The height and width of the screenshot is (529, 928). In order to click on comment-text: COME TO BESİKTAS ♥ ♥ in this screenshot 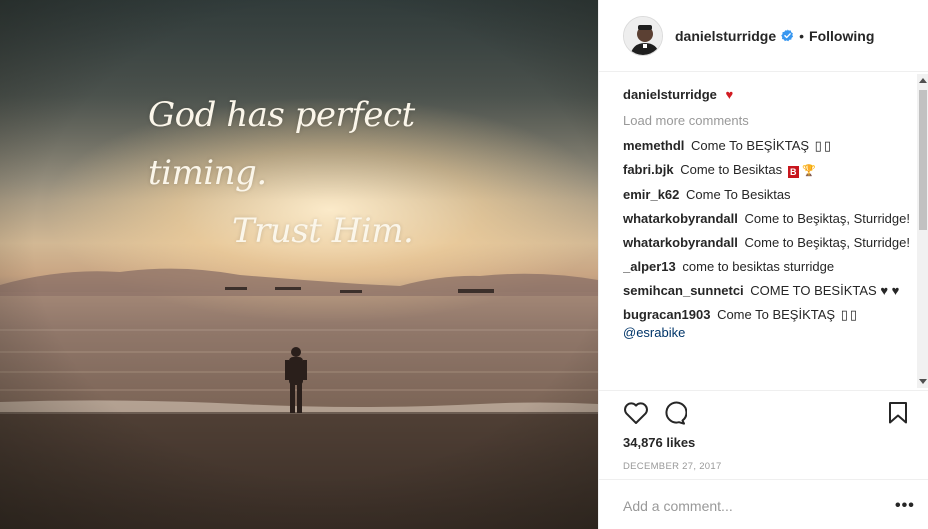, I will do `click(825, 290)`.